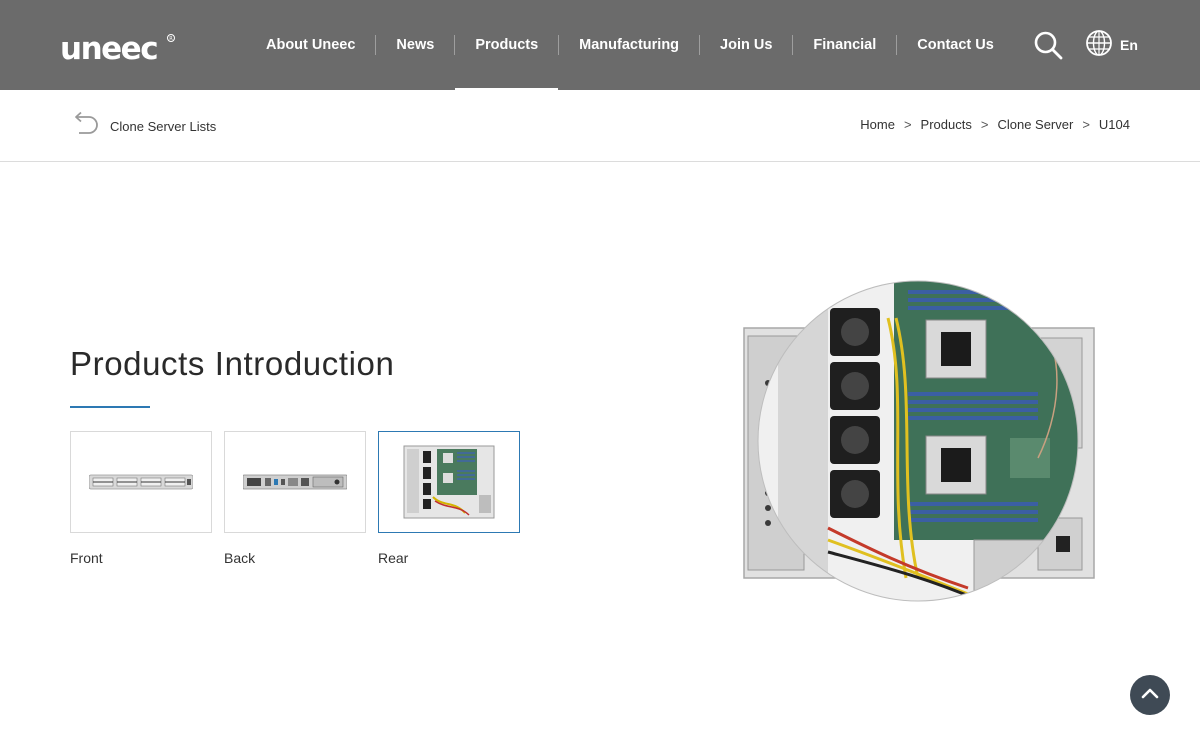 The width and height of the screenshot is (1200, 751). What do you see at coordinates (415, 45) in the screenshot?
I see `nav-item-news: News` at bounding box center [415, 45].